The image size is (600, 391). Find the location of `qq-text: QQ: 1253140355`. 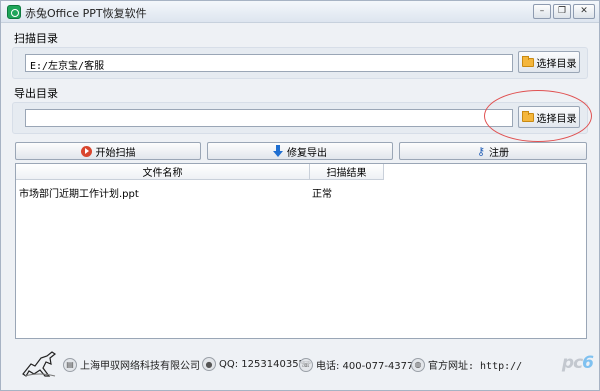

qq-text: QQ: 1253140355 is located at coordinates (262, 364).